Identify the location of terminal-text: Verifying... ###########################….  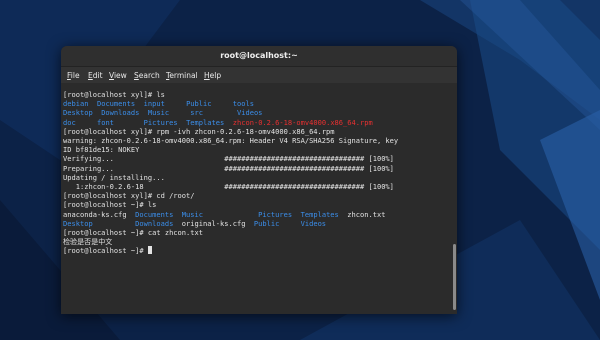
(228, 159).